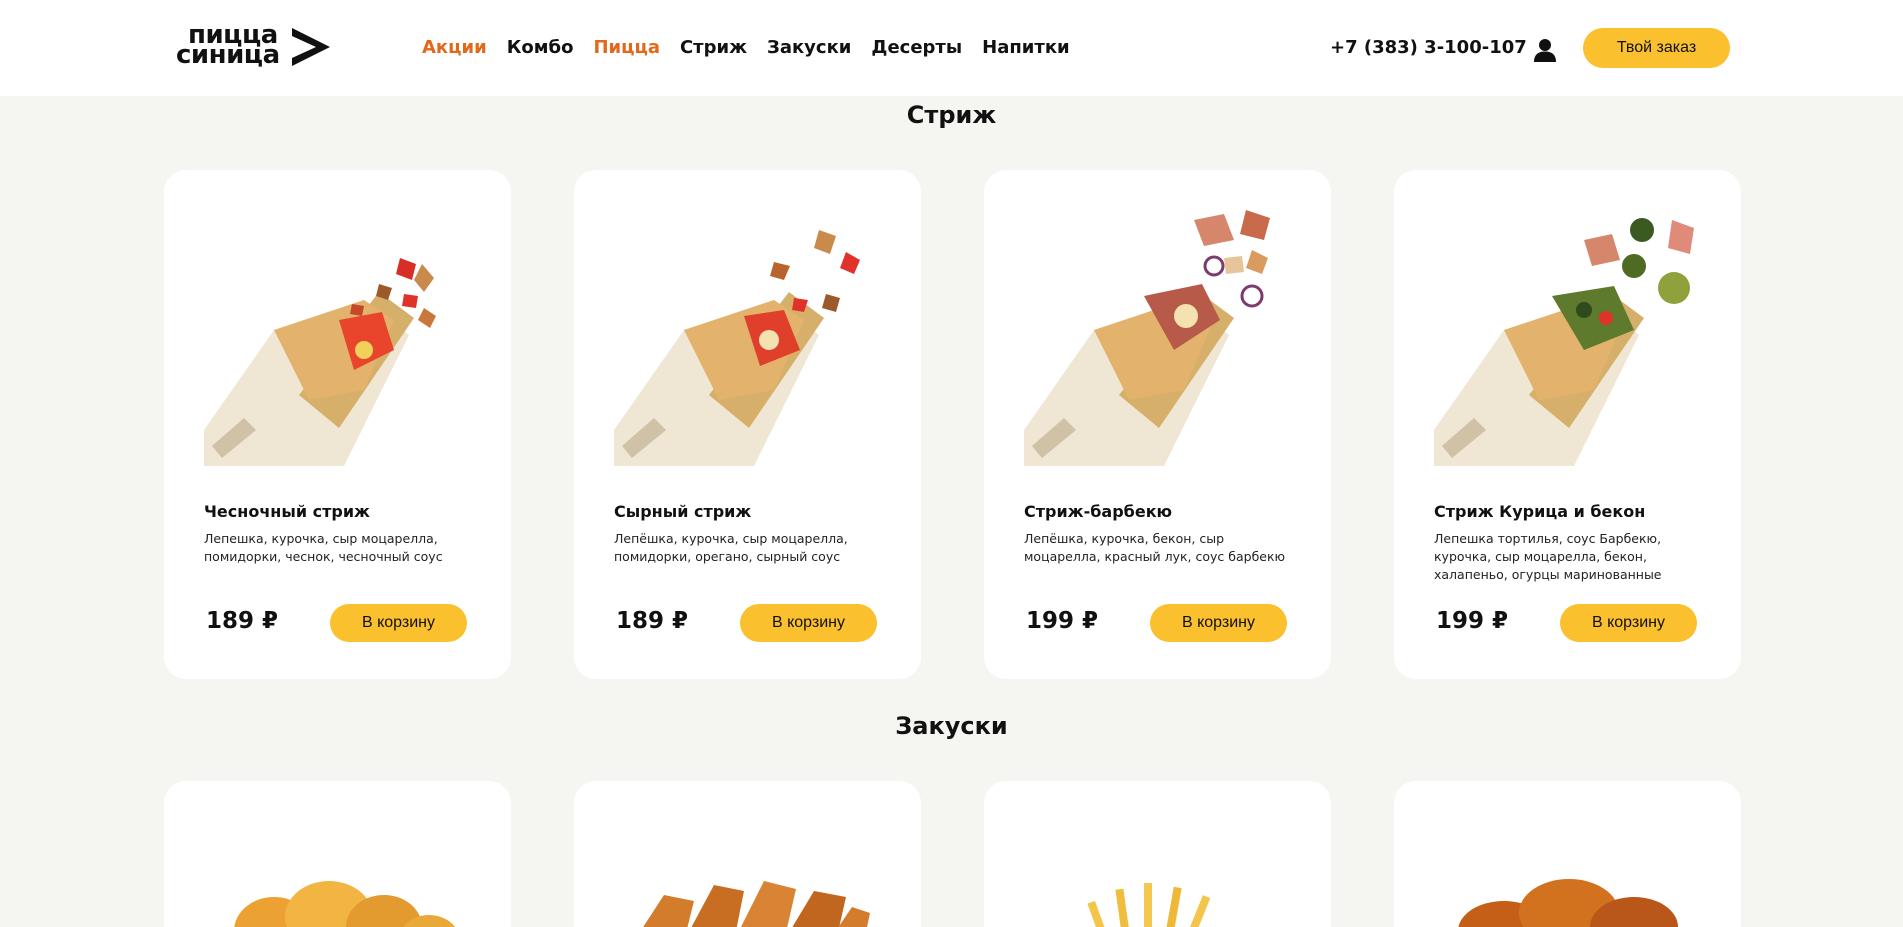  Describe the element at coordinates (626, 48) in the screenshot. I see `nav-item-pizza: Пицца` at that location.